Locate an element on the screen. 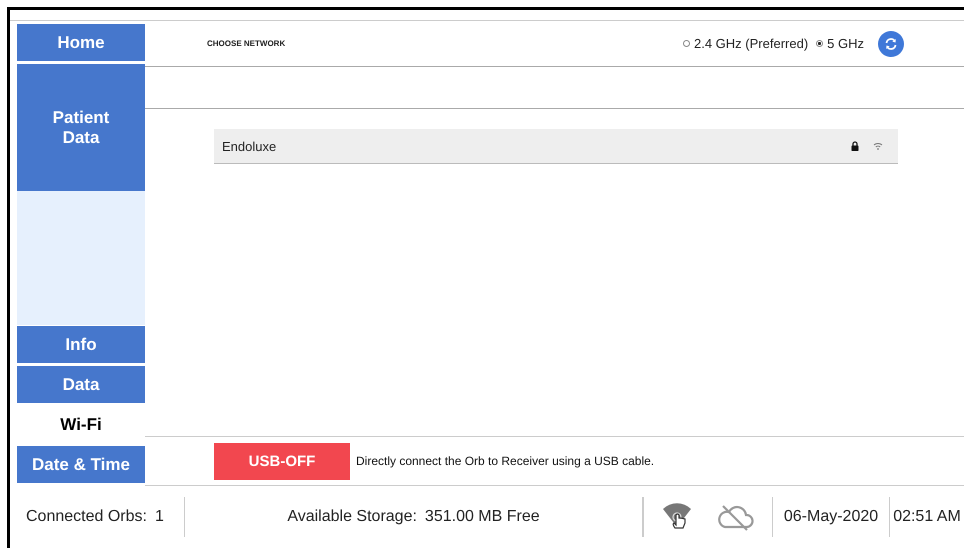  section-title: CHOOSE NETWORK is located at coordinates (246, 43).